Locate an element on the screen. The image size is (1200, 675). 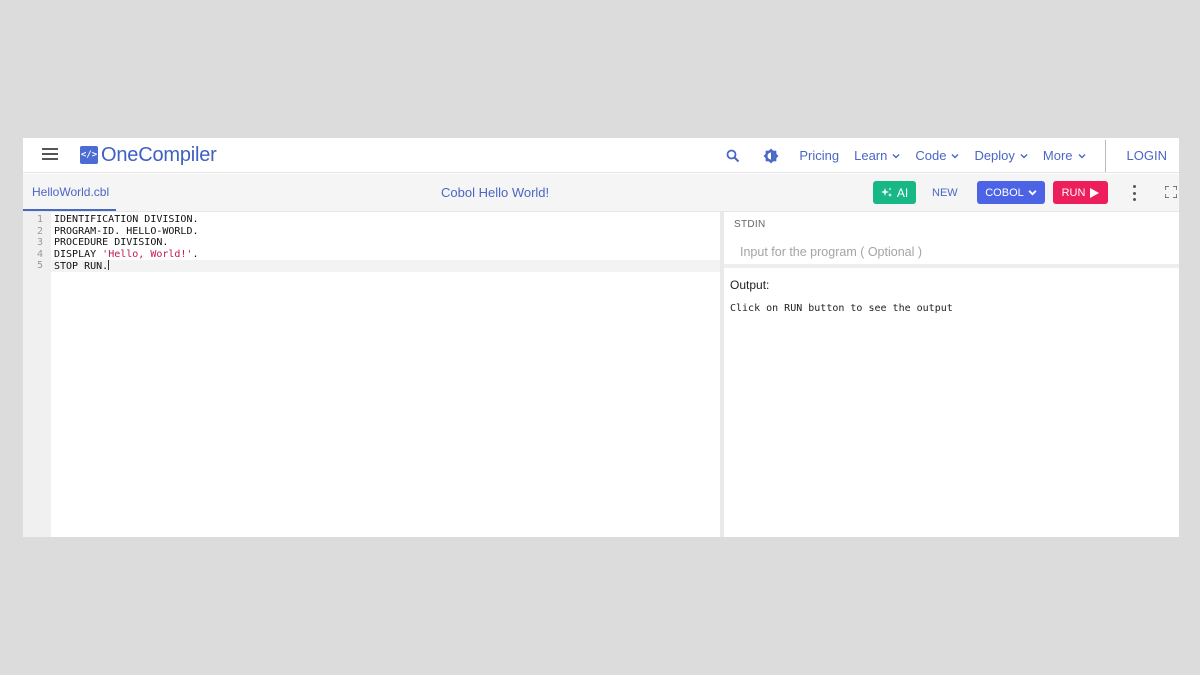
line-number: 4 is located at coordinates (39, 254).